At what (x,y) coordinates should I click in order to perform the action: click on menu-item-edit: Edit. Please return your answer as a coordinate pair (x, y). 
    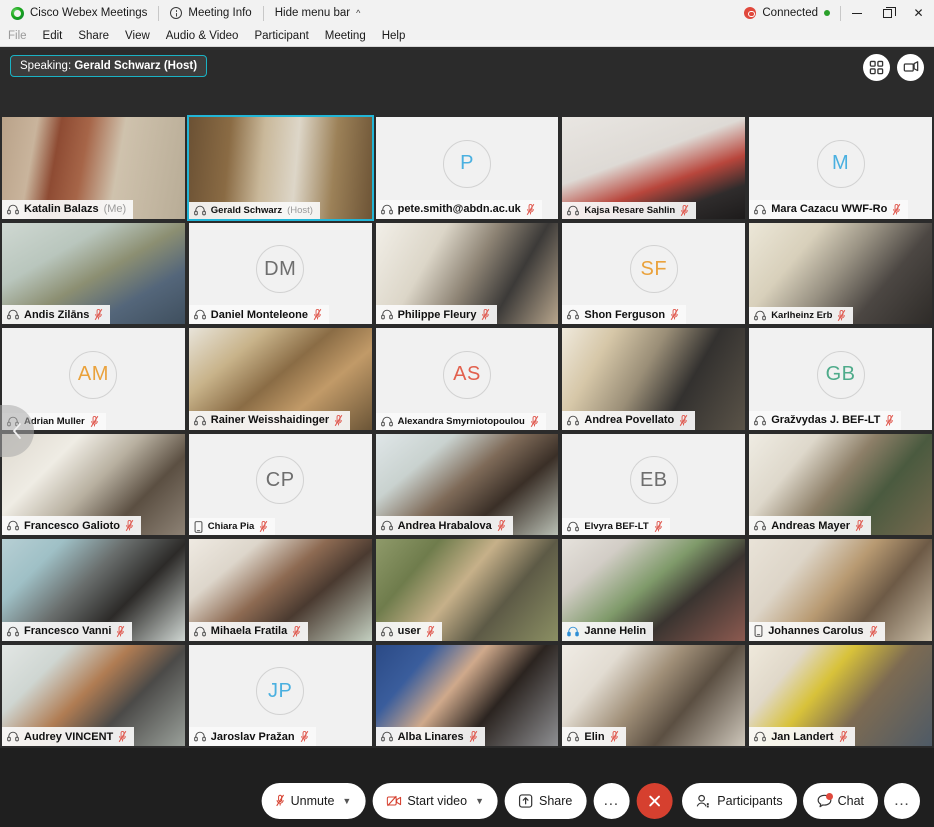
    Looking at the image, I should click on (53, 36).